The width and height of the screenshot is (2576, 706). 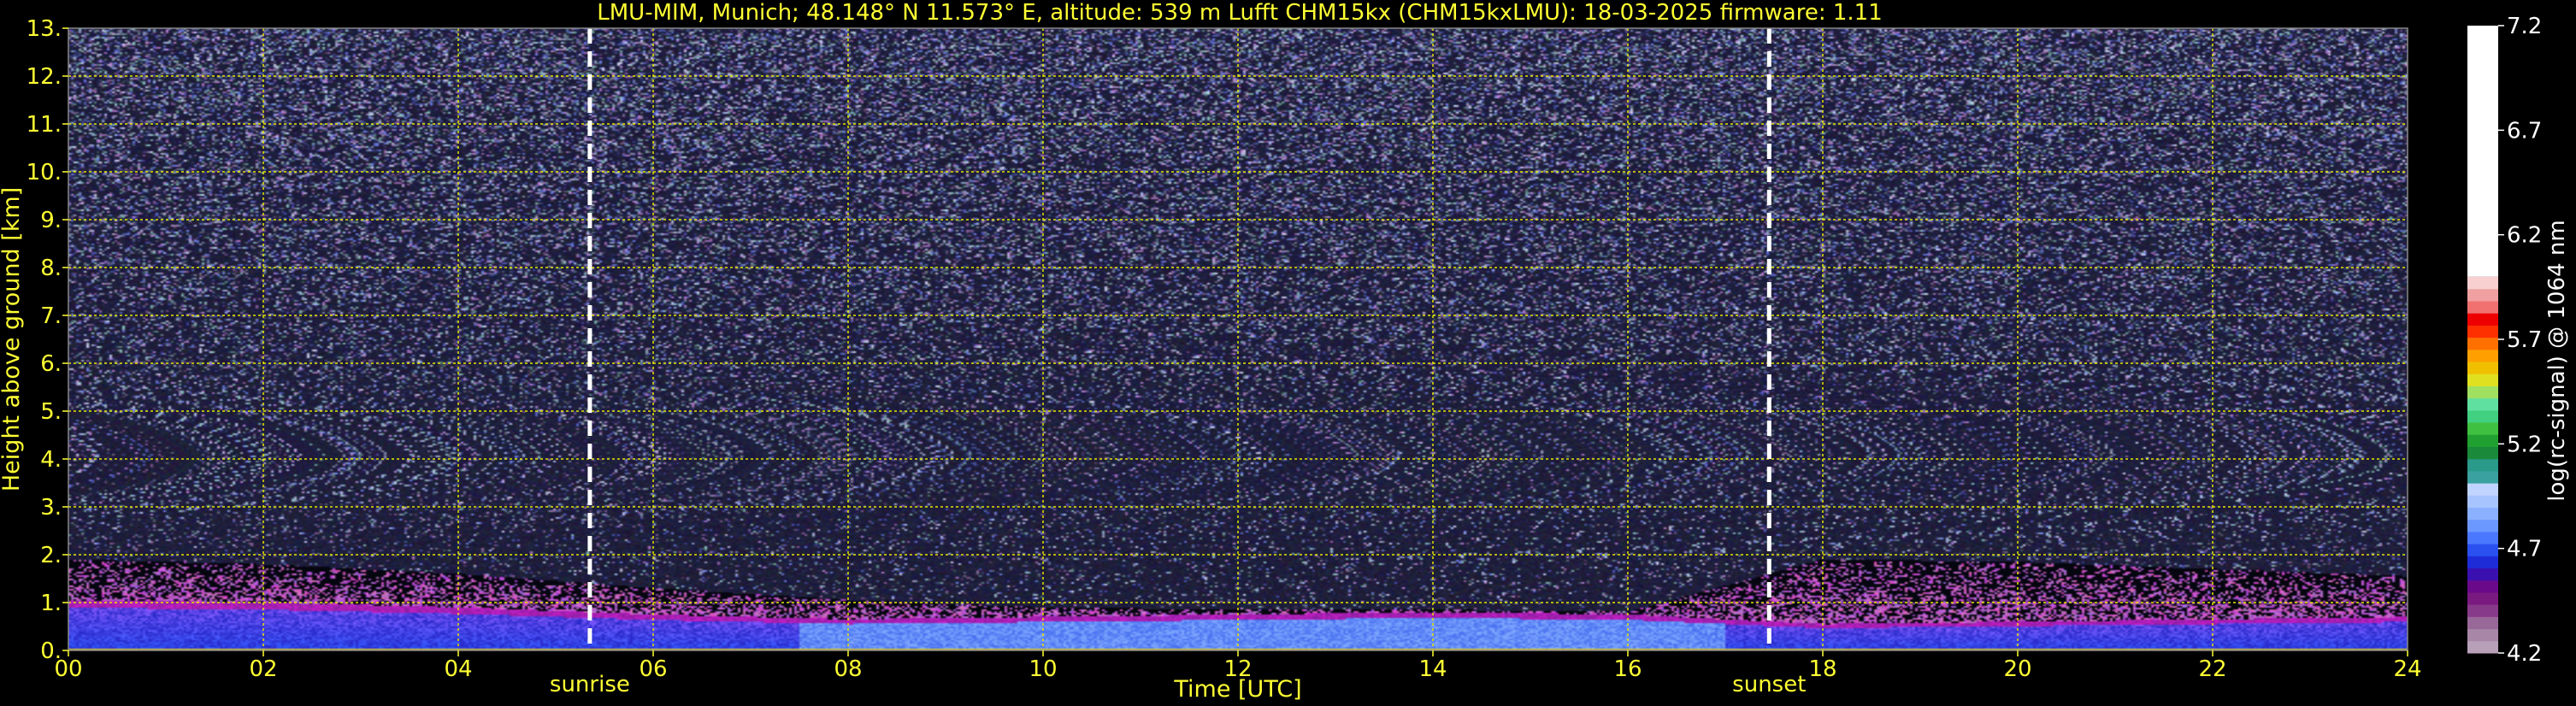 I want to click on colorbar-tick-label: 5.7, so click(x=2524, y=340).